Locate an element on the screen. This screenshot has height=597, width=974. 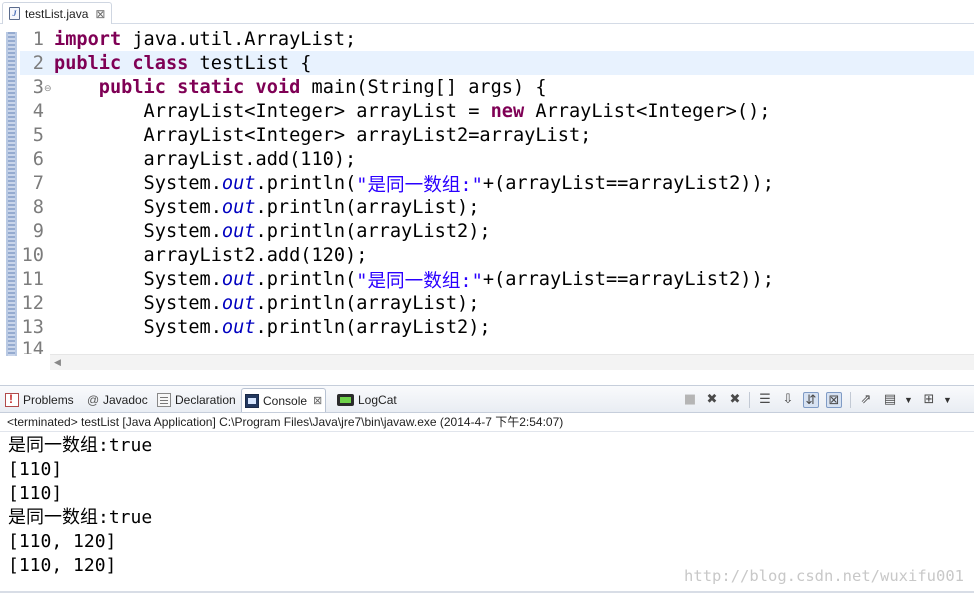
code-line: 13 System. out .println(arrayList2); is located at coordinates (255, 327).